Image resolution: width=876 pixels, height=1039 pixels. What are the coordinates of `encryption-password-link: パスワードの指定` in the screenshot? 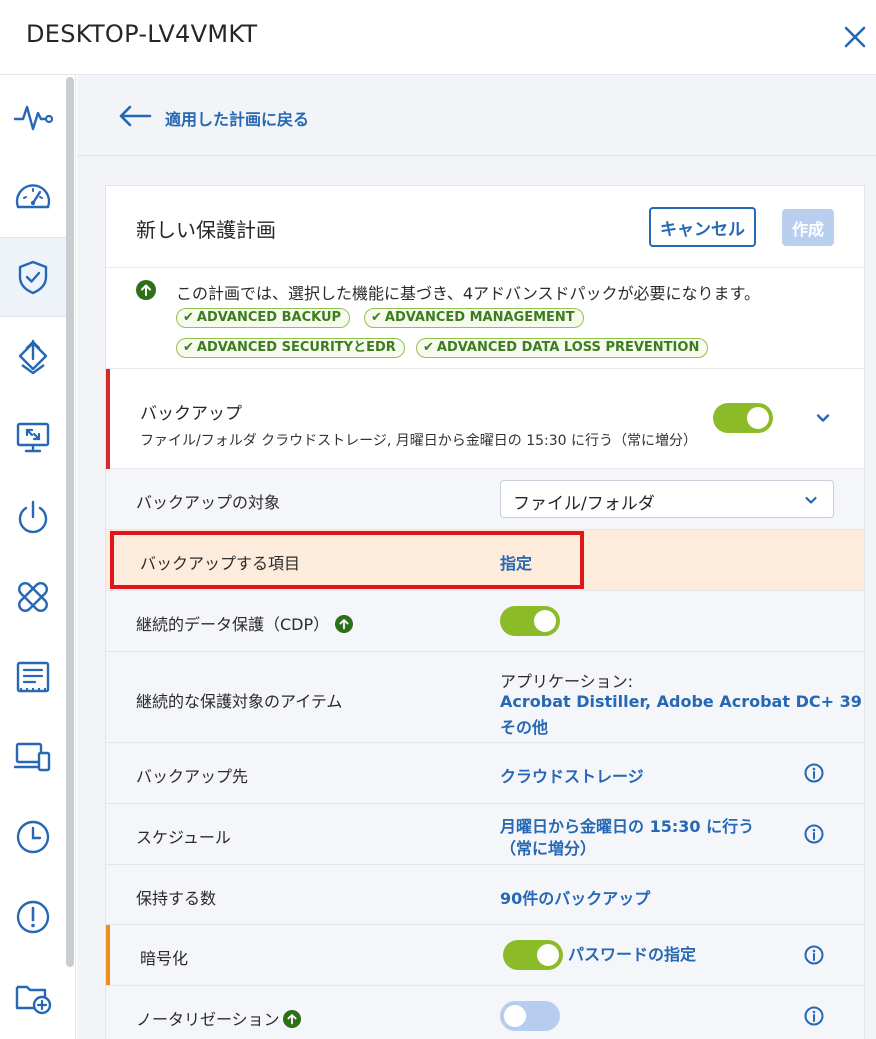 It's located at (632, 953).